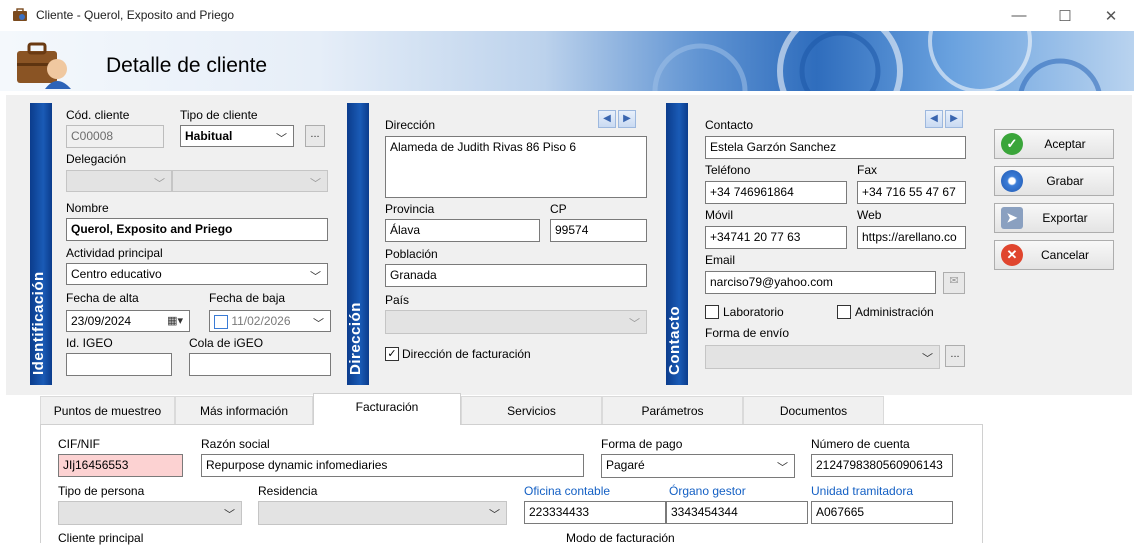 The height and width of the screenshot is (545, 1134). What do you see at coordinates (175, 321) in the screenshot?
I see `calendar-dropdown-icon: ▦▾` at bounding box center [175, 321].